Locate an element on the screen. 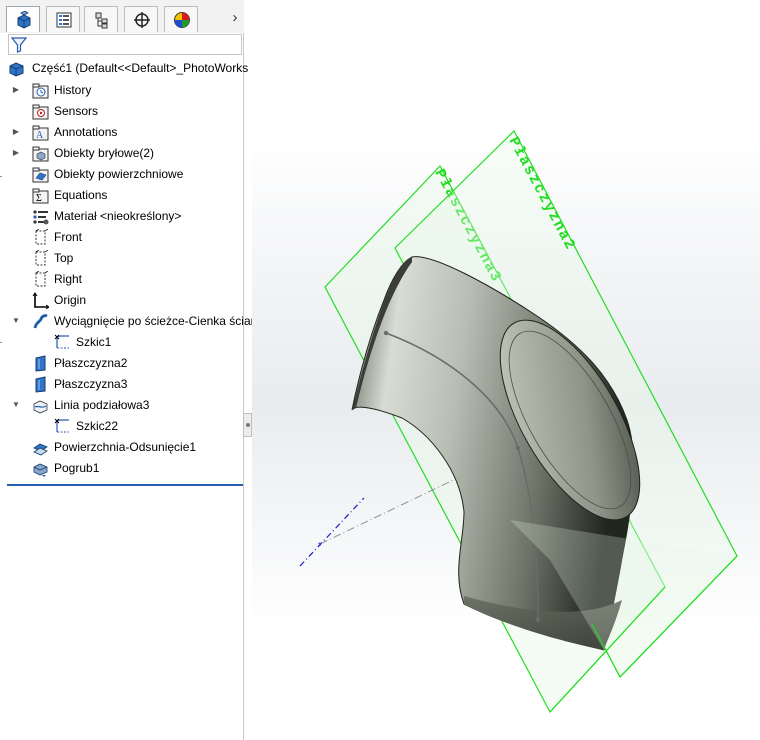  tree-item: Origin is located at coordinates (122, 300).